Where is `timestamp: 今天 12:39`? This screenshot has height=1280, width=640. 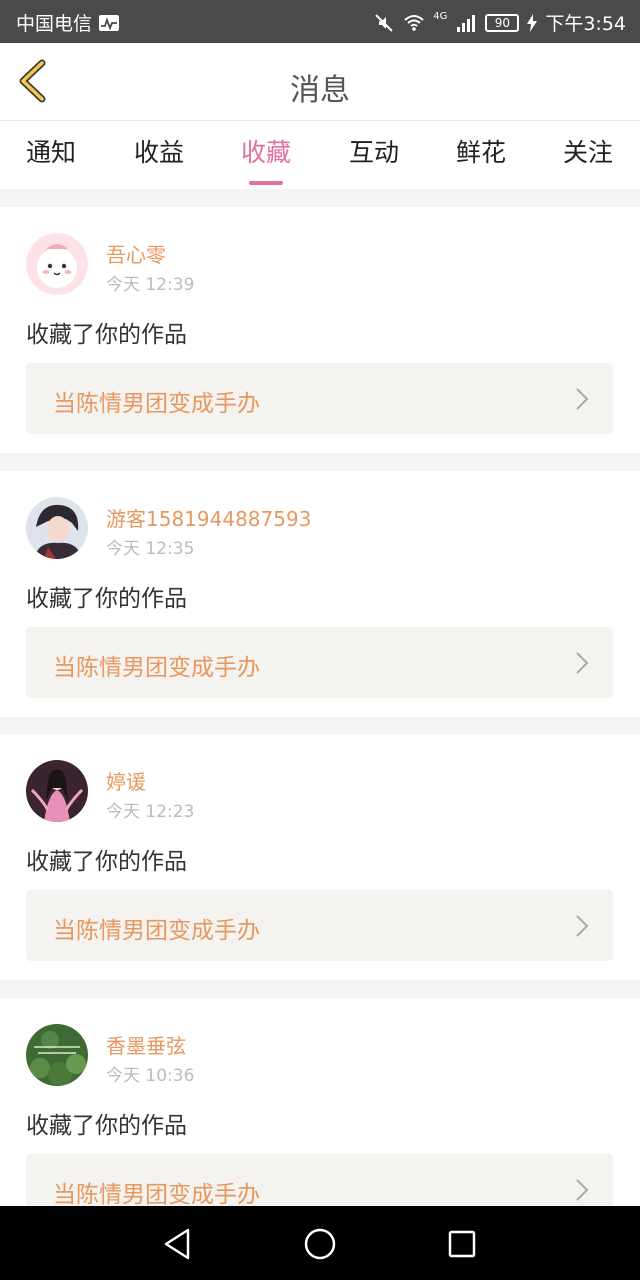
timestamp: 今天 12:39 is located at coordinates (150, 285).